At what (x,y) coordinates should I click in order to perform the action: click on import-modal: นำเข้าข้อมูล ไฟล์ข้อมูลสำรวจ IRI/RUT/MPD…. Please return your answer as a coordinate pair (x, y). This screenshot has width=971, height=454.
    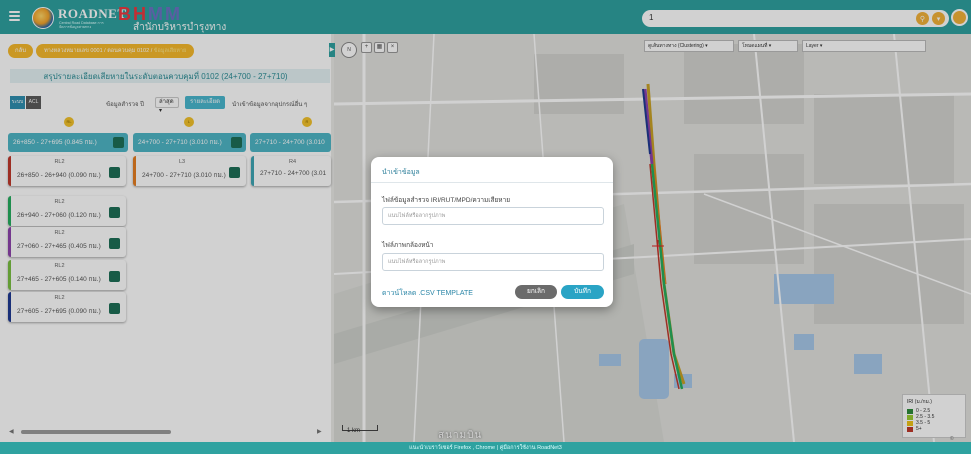
    Looking at the image, I should click on (492, 232).